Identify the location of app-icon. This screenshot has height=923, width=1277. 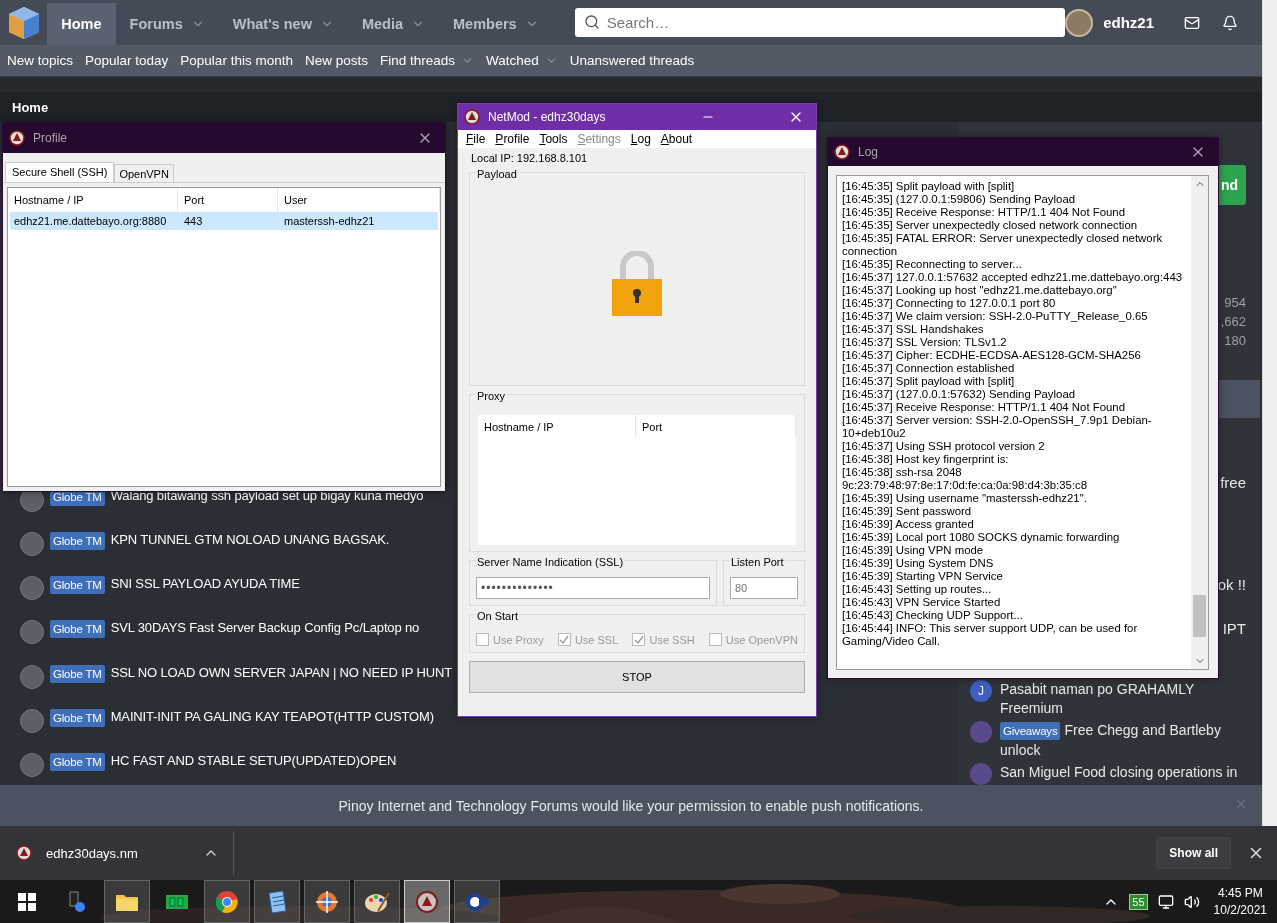
(472, 117).